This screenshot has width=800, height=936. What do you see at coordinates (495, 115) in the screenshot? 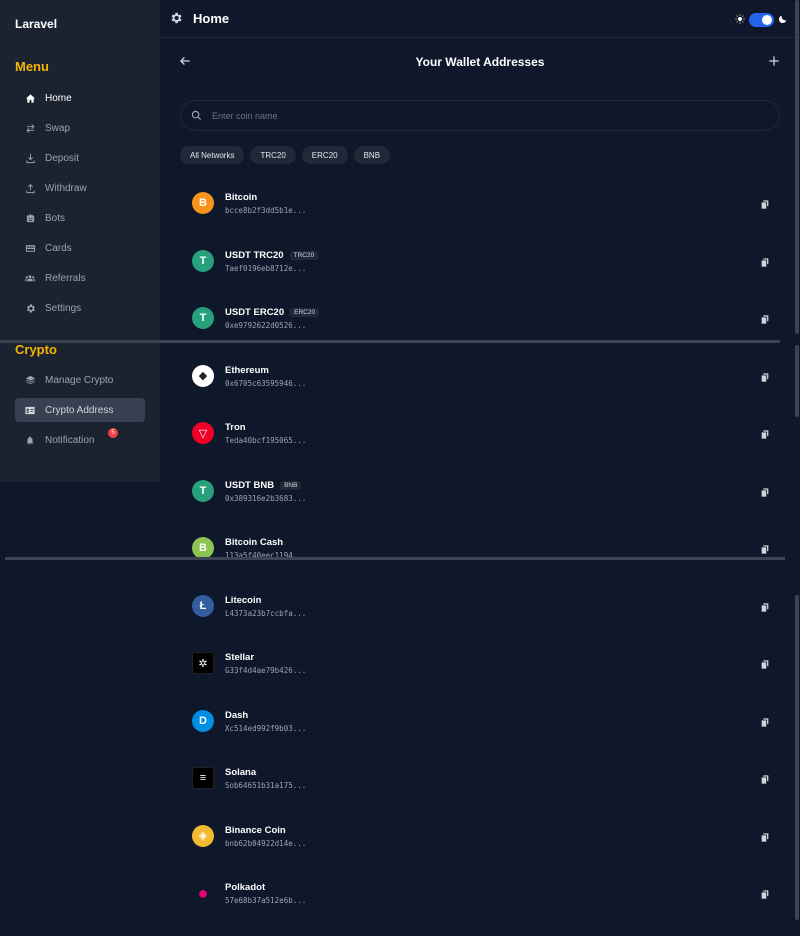
I see `search-input` at bounding box center [495, 115].